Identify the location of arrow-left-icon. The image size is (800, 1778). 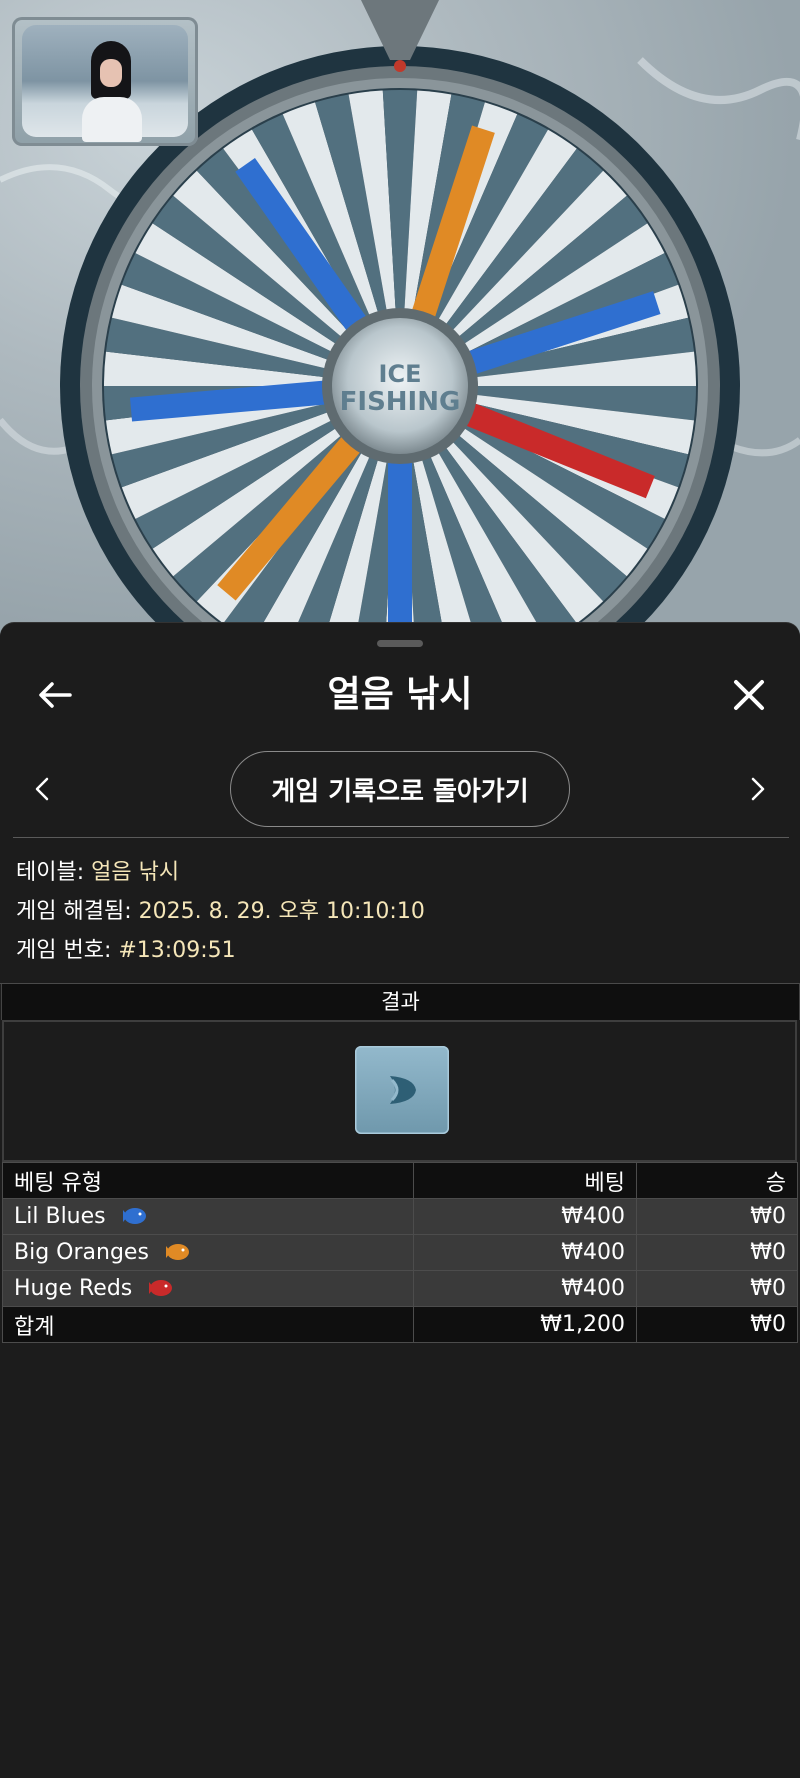
(55, 695).